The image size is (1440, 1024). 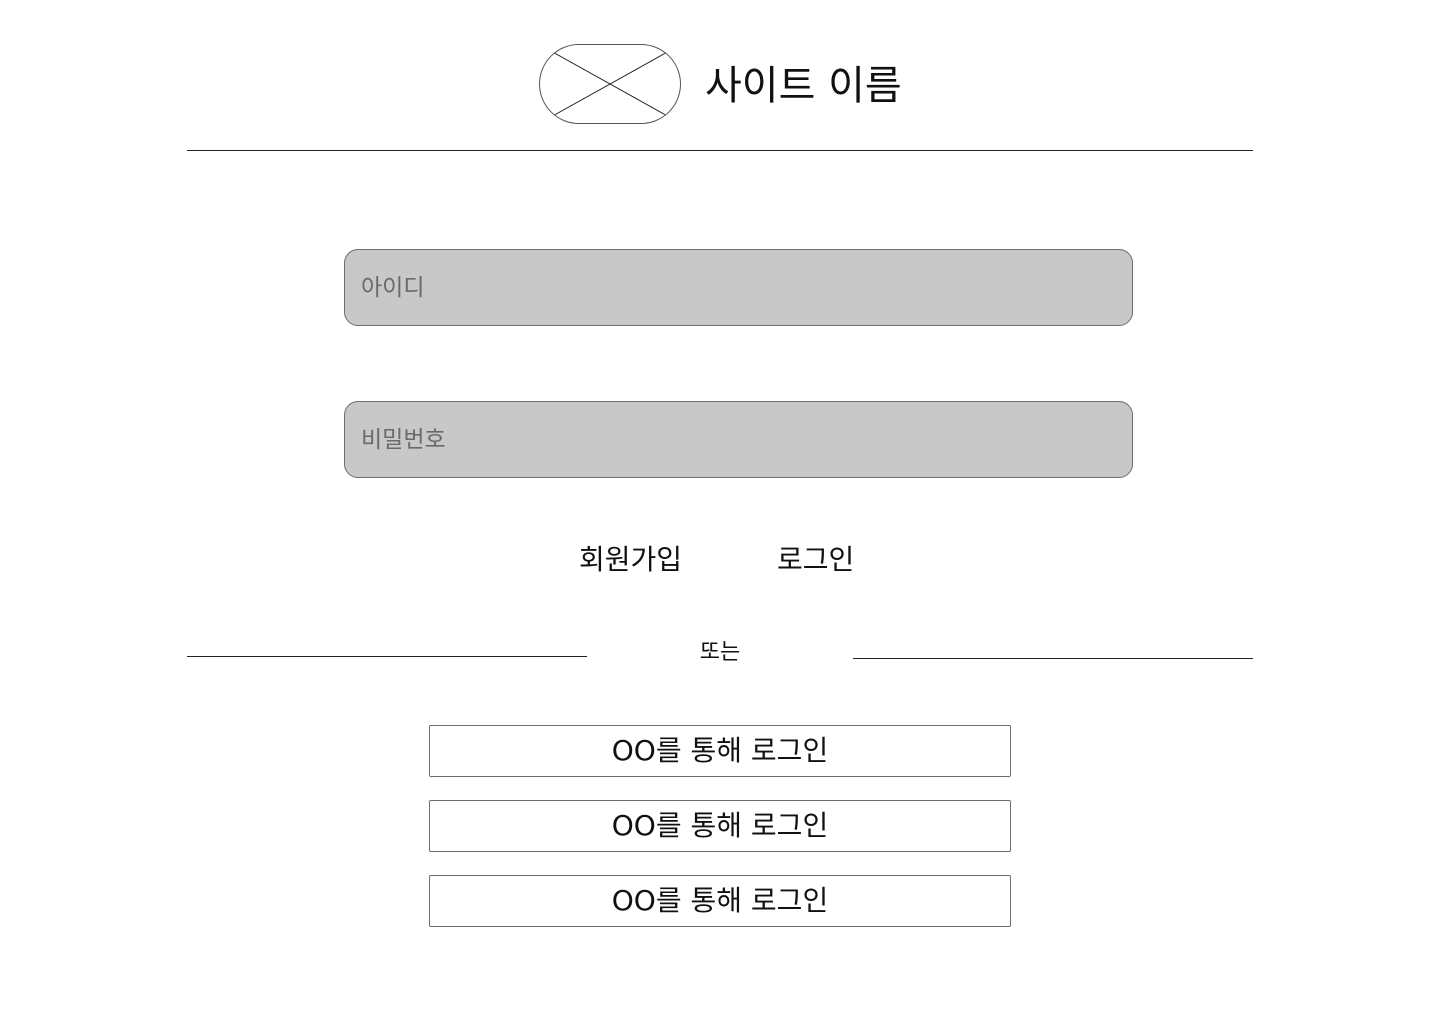 What do you see at coordinates (630, 560) in the screenshot?
I see `signup-button: 회원가입` at bounding box center [630, 560].